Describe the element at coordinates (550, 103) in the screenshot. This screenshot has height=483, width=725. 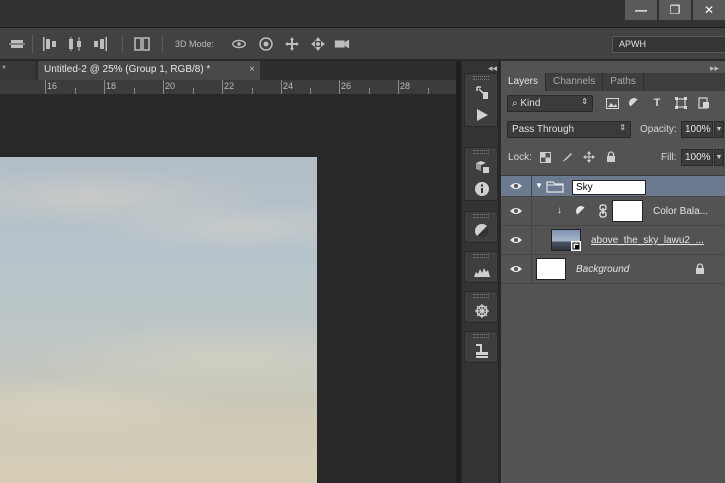
I see `filter-kind-select: ⌕ Kind ⇕` at that location.